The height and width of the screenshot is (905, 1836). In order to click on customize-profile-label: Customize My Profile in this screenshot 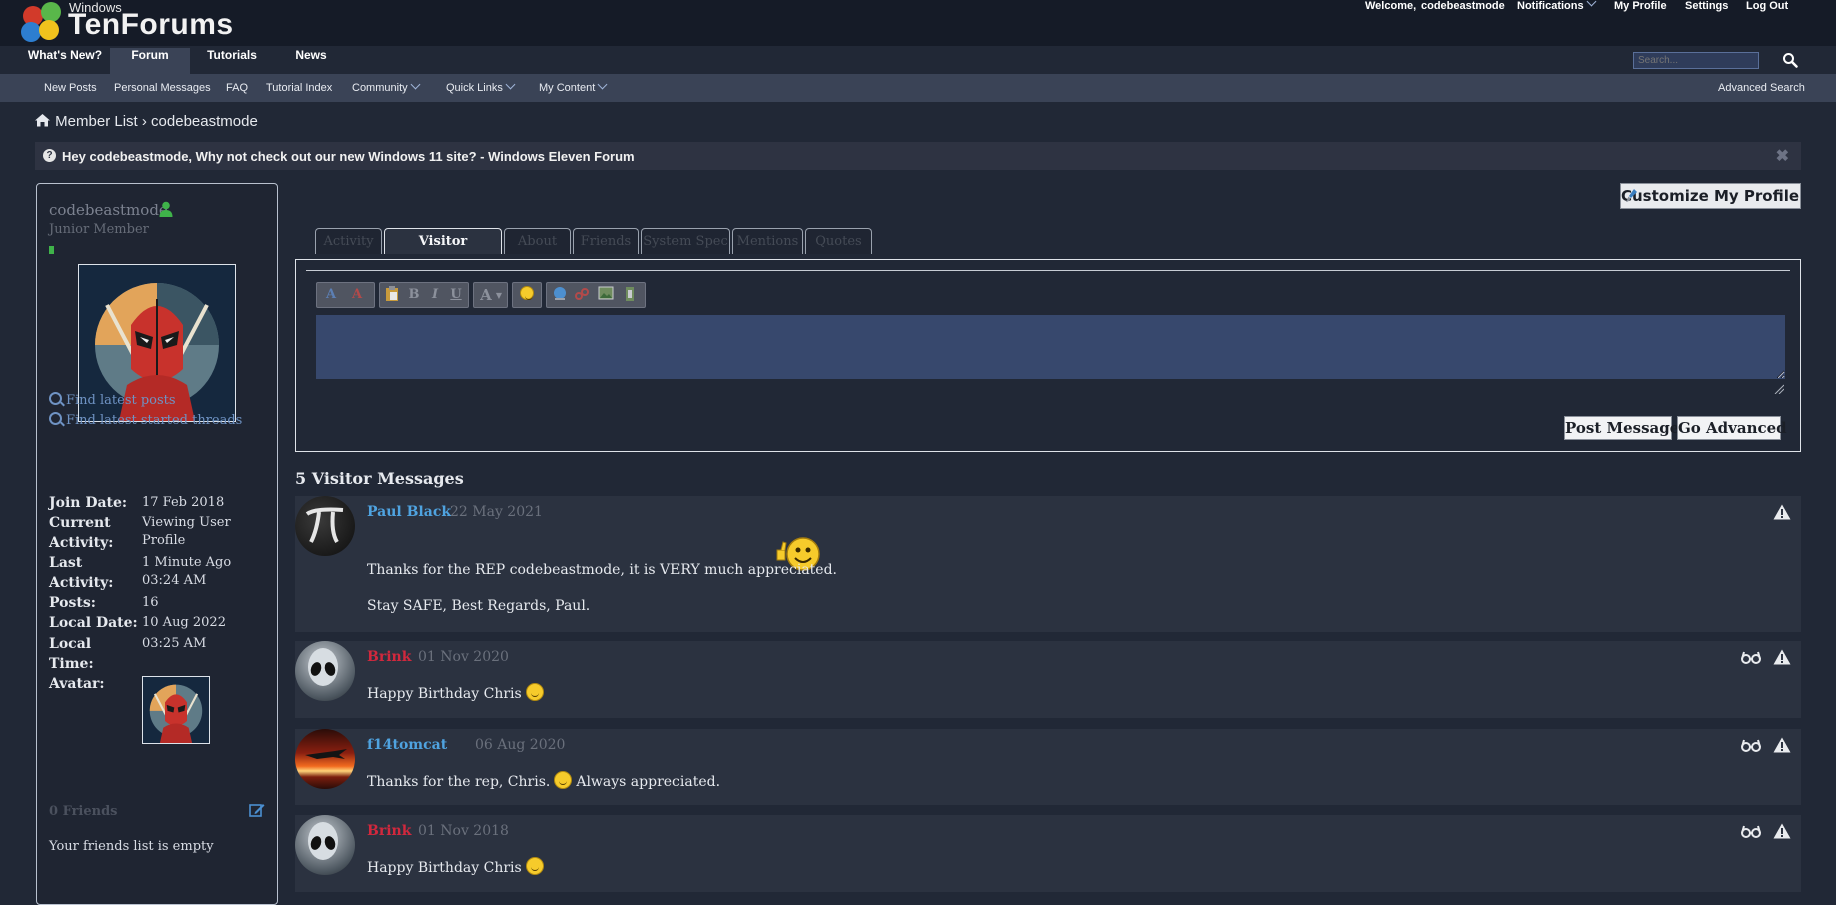, I will do `click(1710, 196)`.